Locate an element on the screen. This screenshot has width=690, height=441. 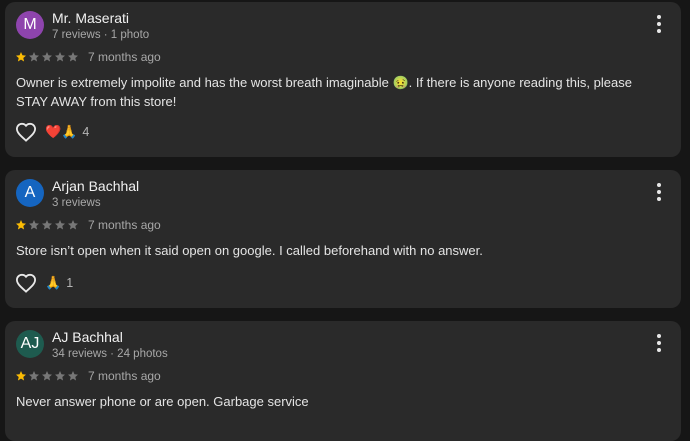
reactions: ❤️🙏 4 is located at coordinates (67, 132).